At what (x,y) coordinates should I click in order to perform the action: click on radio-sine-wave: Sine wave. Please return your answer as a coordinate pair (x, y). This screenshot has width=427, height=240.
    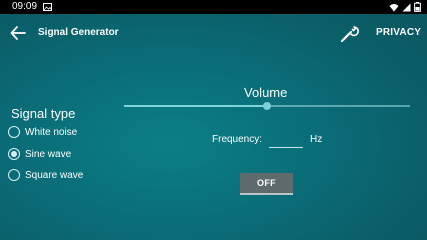
    Looking at the image, I should click on (39, 154).